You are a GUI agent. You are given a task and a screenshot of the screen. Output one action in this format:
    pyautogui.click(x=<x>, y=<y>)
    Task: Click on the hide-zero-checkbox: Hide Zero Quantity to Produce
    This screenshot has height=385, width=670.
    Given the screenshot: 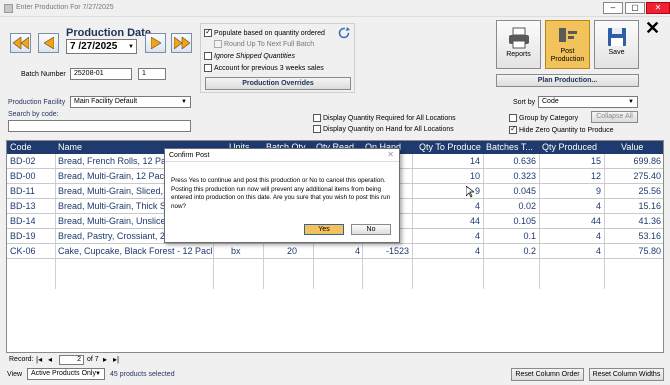 What is the action you would take?
    pyautogui.click(x=561, y=129)
    